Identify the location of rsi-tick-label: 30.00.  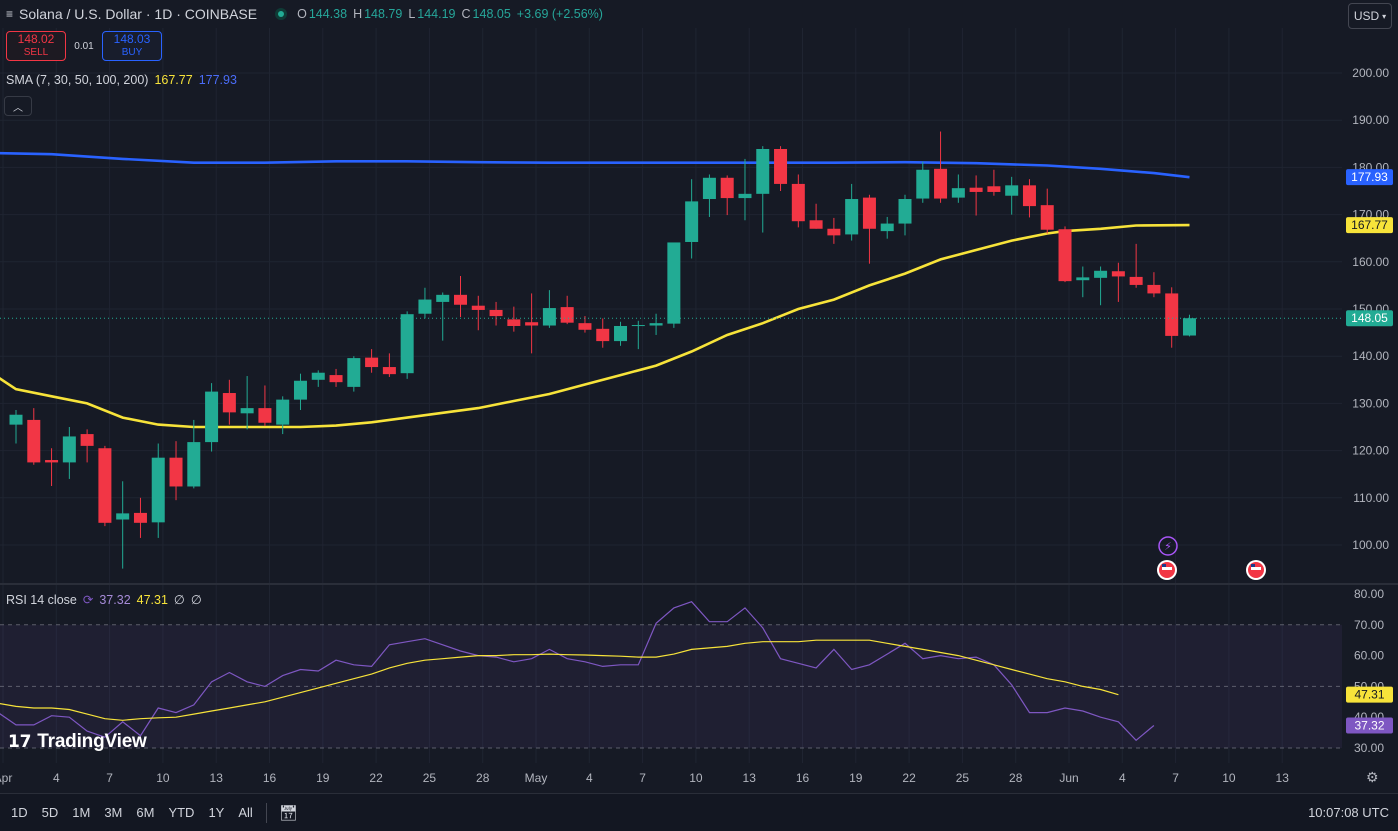
(1369, 748).